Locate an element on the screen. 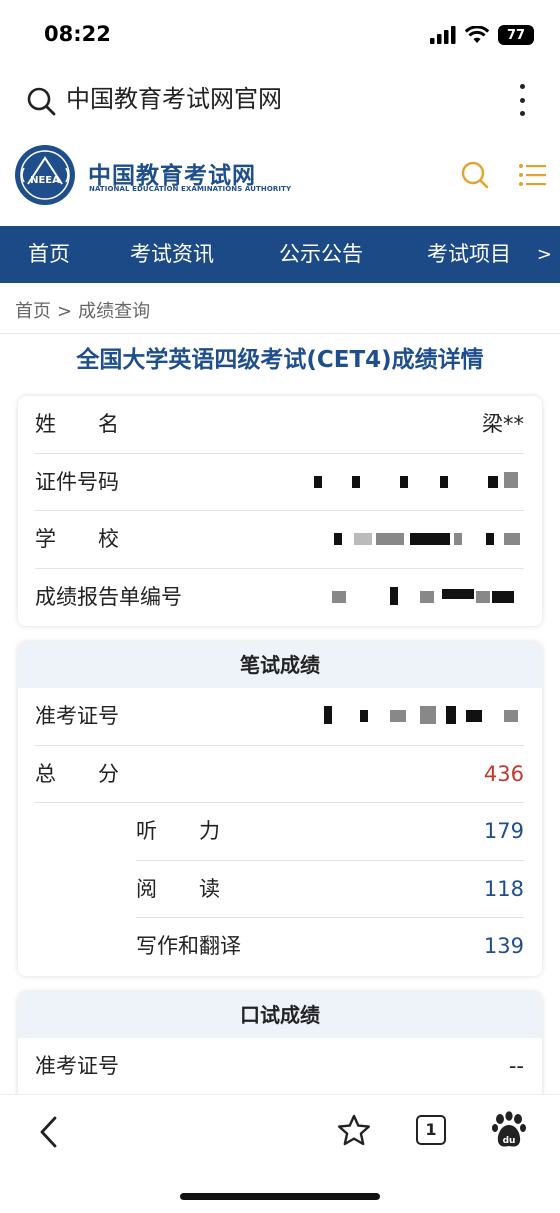  nav-item-exams: 考试项目 is located at coordinates (469, 254).